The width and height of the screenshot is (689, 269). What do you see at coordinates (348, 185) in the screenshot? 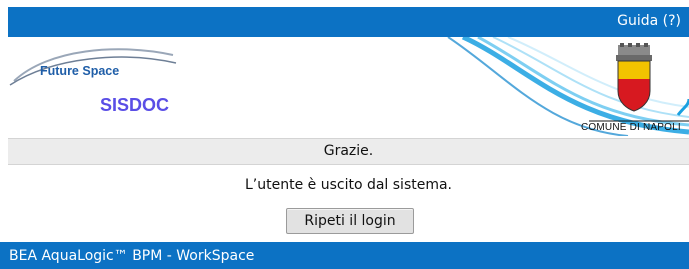
I see `logout-message: L’utente è uscito dal sistema.` at bounding box center [348, 185].